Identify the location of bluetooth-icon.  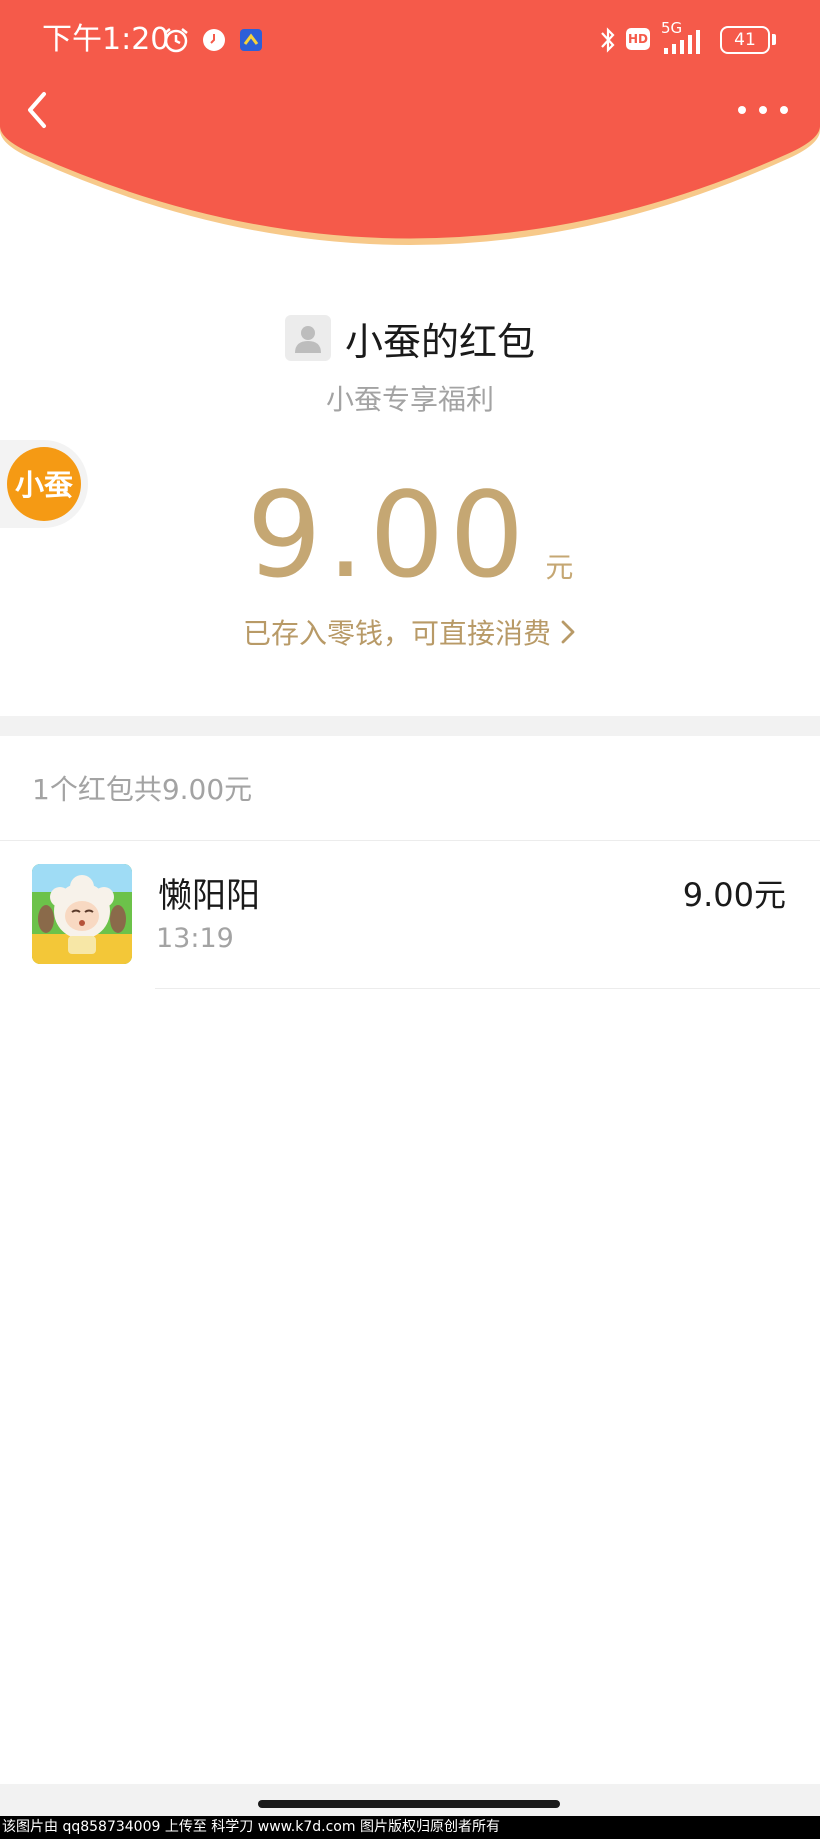
(608, 40).